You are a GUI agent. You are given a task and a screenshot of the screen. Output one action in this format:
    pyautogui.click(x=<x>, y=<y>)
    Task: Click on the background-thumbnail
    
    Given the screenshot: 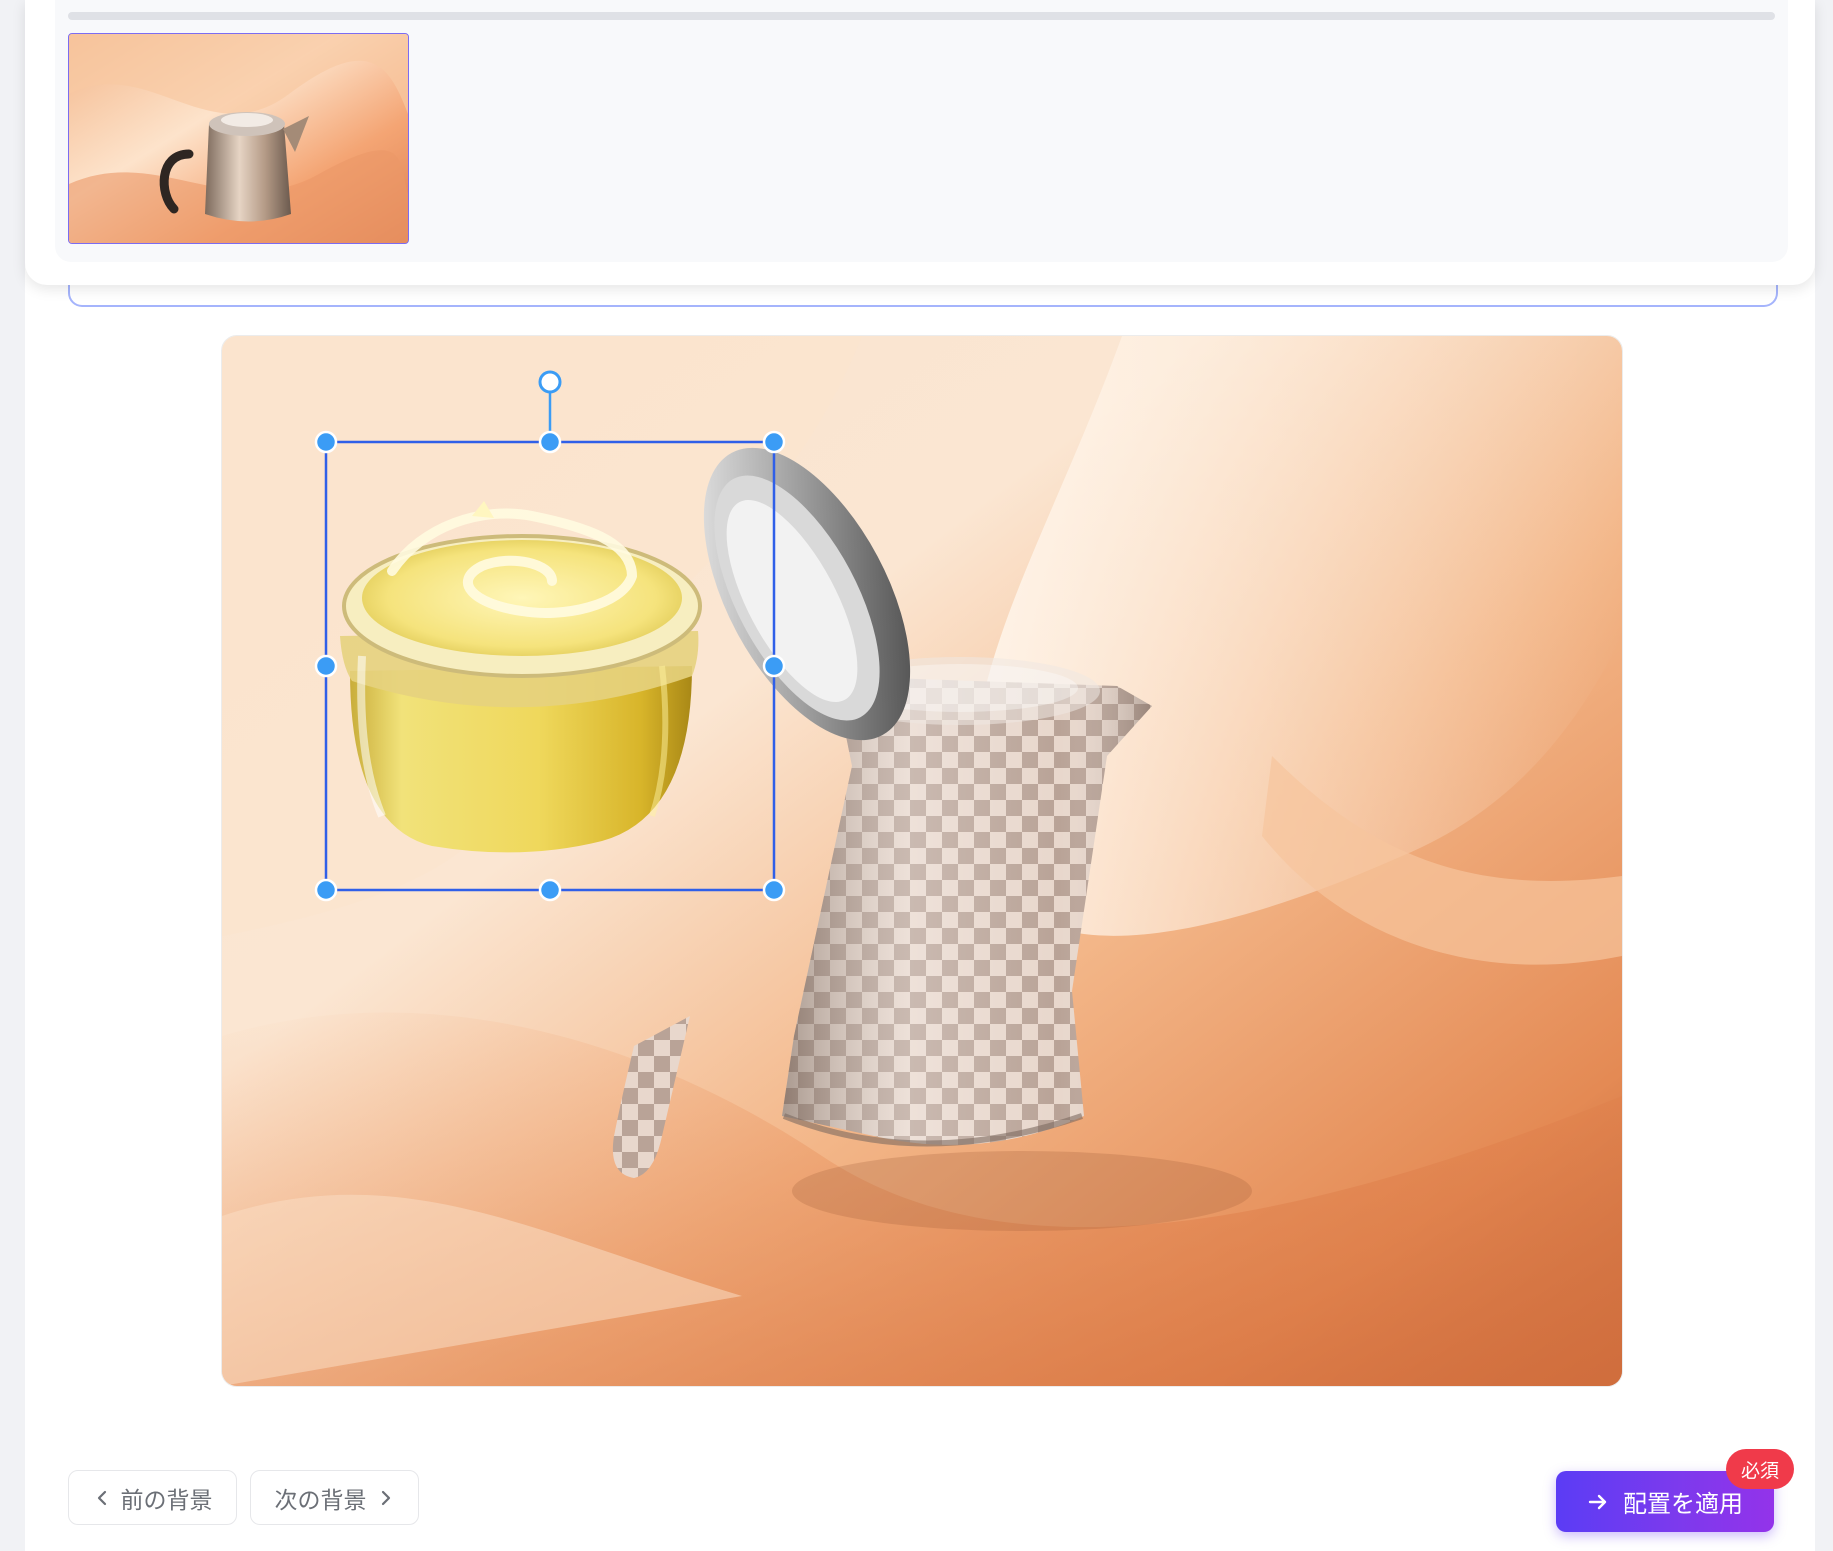 What is the action you would take?
    pyautogui.click(x=238, y=138)
    